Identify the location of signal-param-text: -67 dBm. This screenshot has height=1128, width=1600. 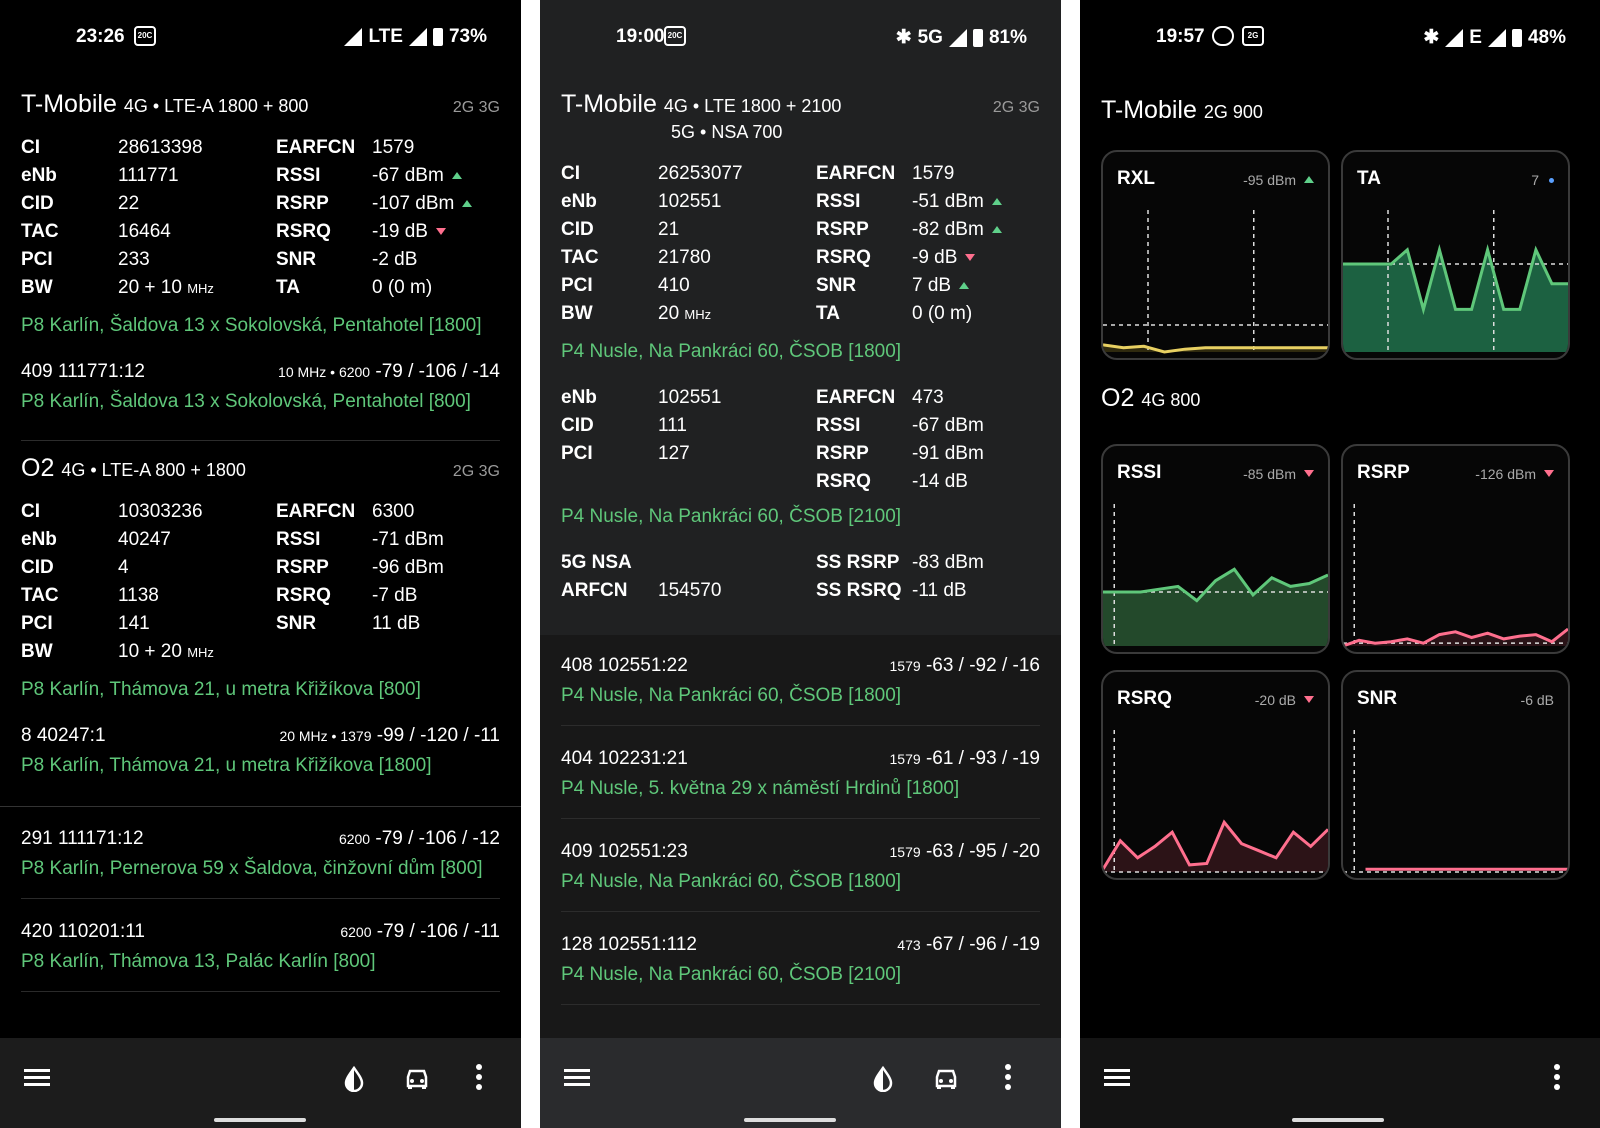
(948, 425).